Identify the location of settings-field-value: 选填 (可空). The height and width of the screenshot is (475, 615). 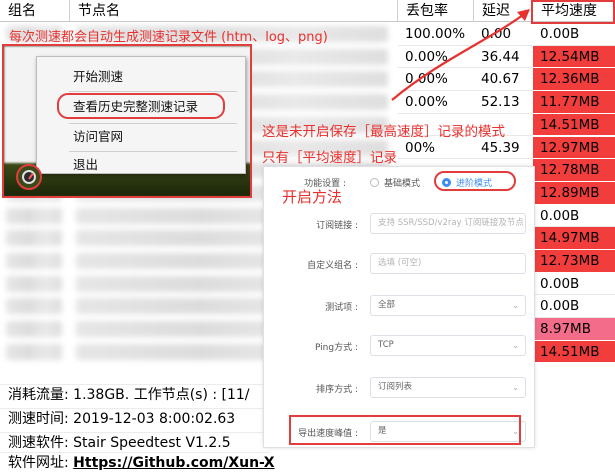
(400, 263).